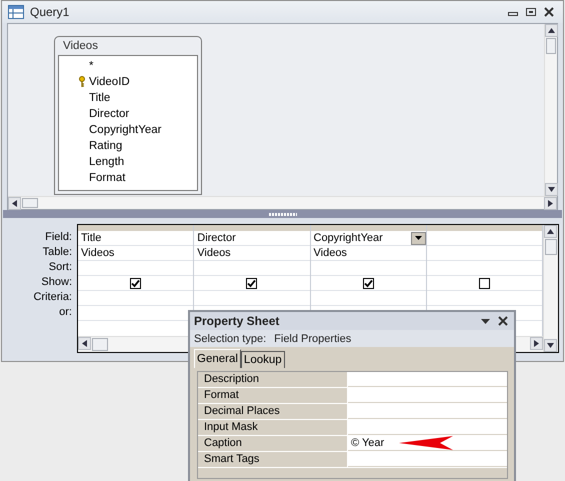 Image resolution: width=565 pixels, height=481 pixels. I want to click on pointer-arrow-drawing, so click(426, 443).